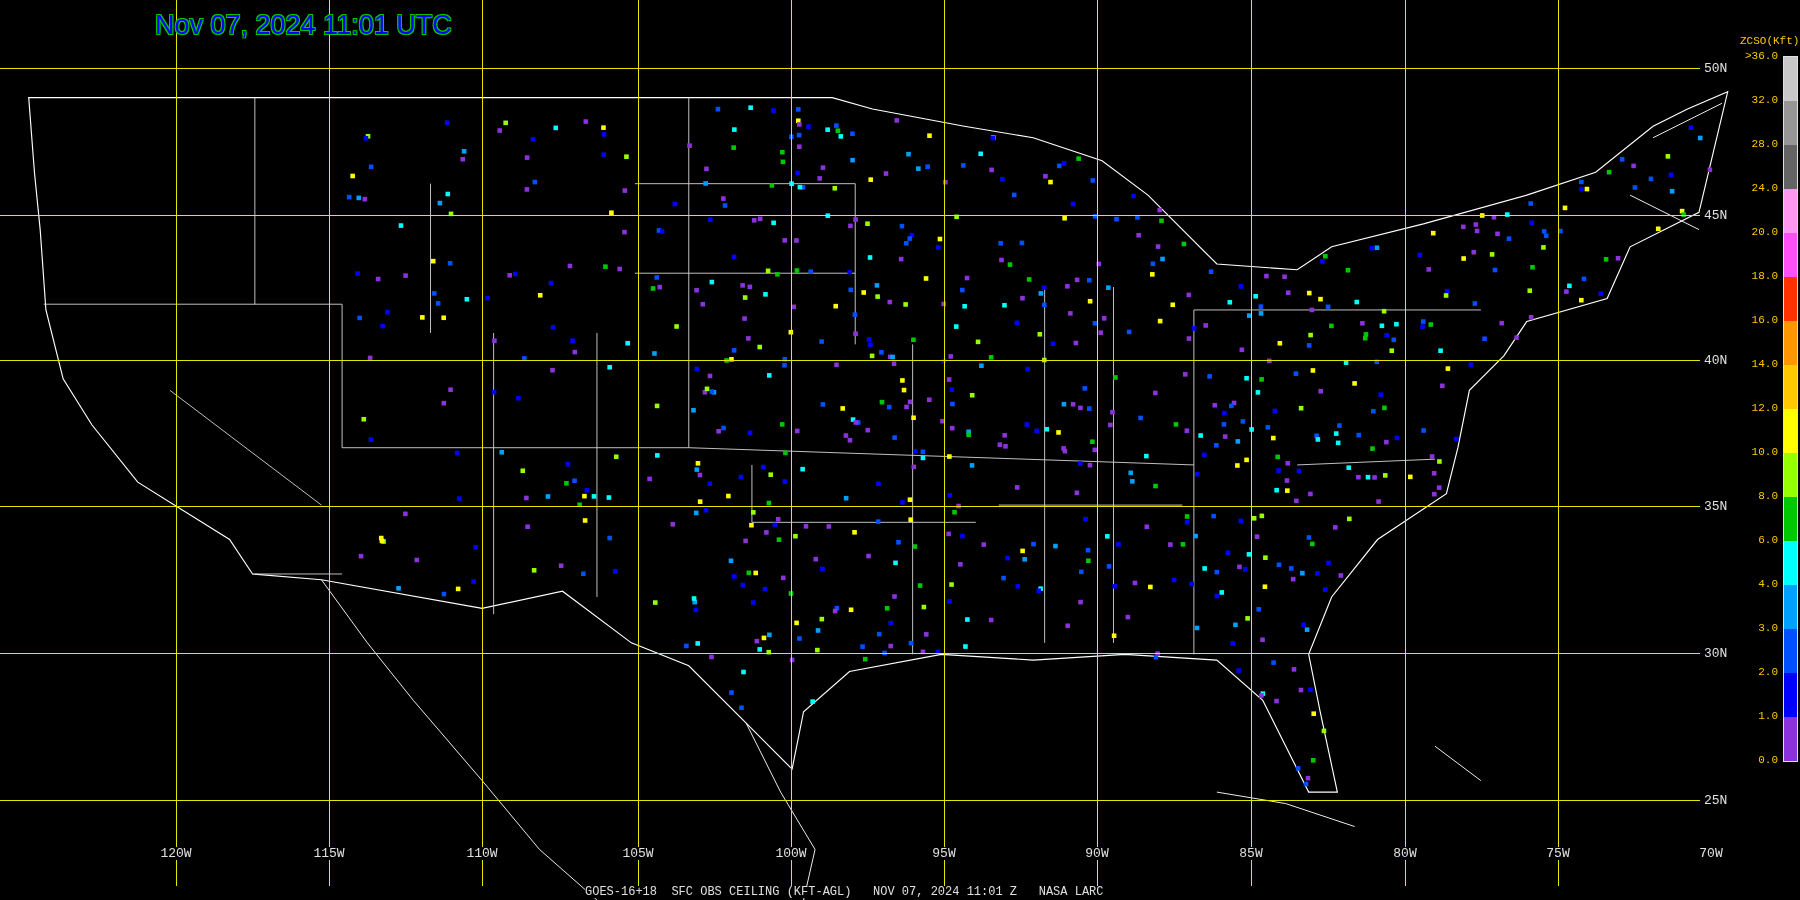  Describe the element at coordinates (1768, 628) in the screenshot. I see `legend-value-label: 3.0` at that location.